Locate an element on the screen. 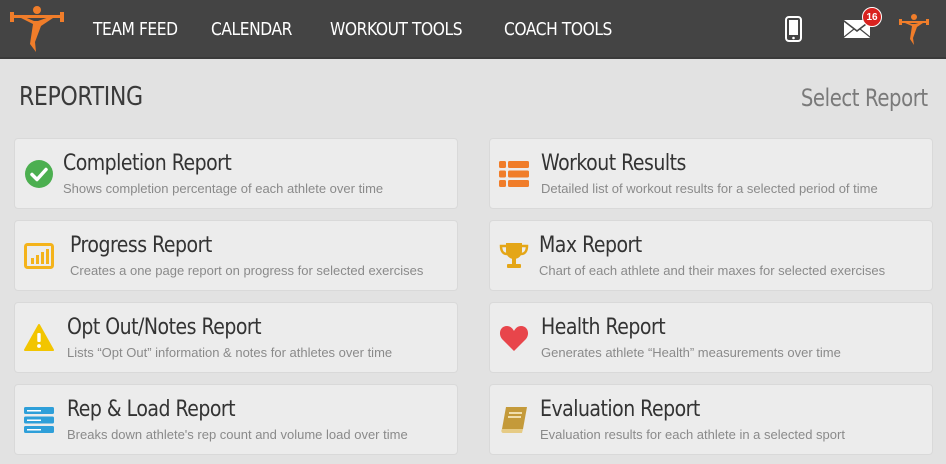  bar-chart-icon is located at coordinates (39, 256).